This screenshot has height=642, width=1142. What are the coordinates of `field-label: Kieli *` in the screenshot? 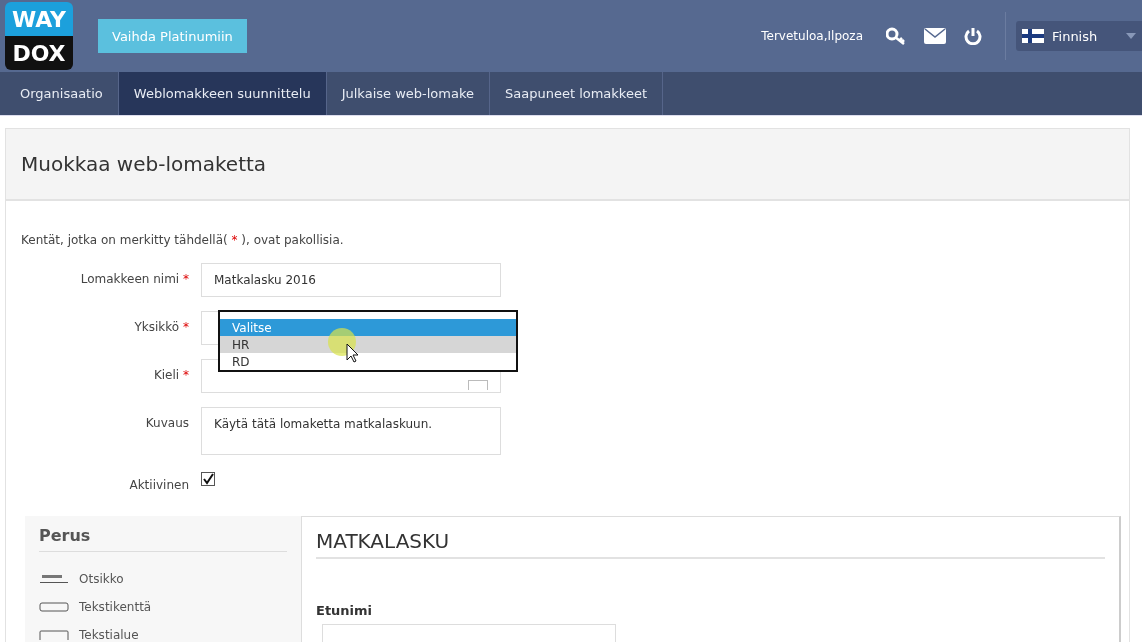 It's located at (171, 374).